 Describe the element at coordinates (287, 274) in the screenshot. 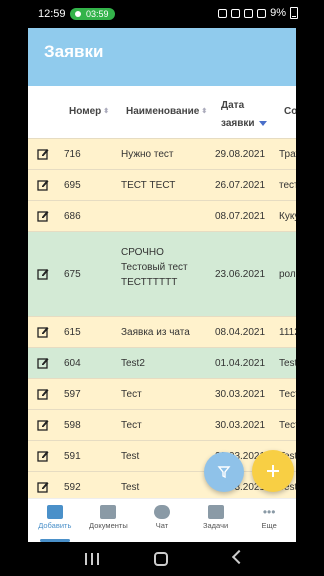

I see `cell-extra: рол` at that location.